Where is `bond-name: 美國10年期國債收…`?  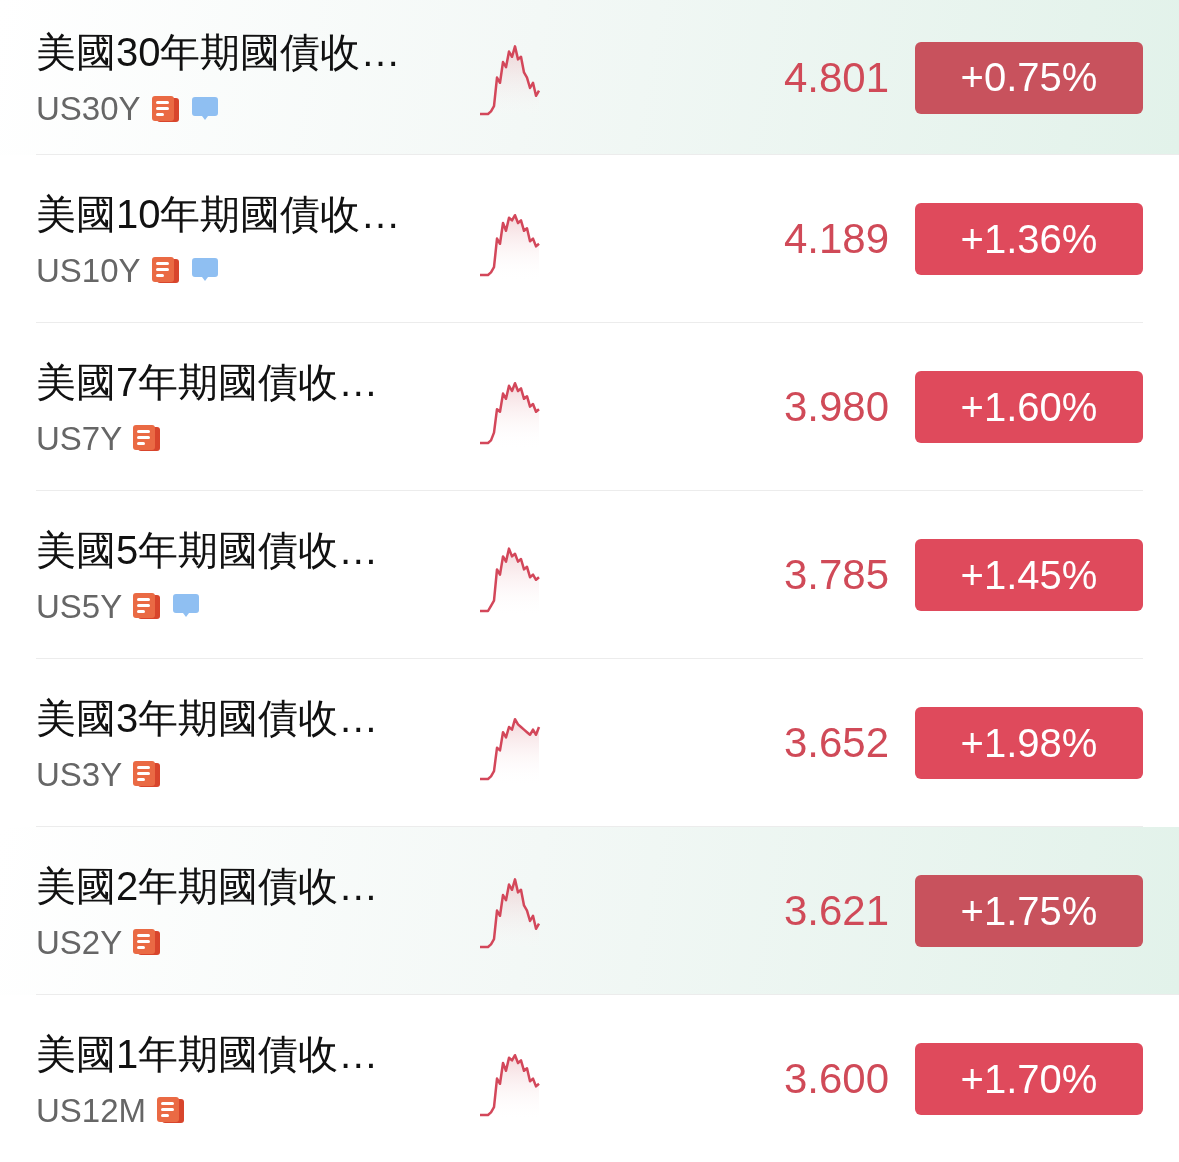 bond-name: 美國10年期國債收… is located at coordinates (219, 213).